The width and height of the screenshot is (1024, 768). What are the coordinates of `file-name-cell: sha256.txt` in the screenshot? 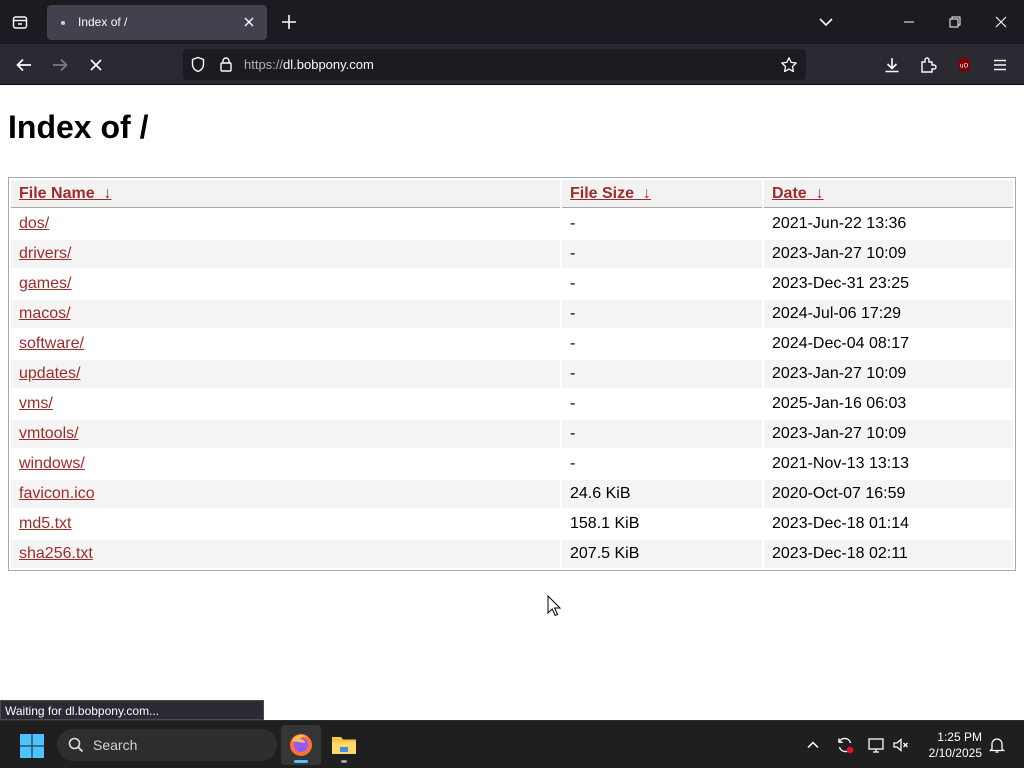 It's located at (285, 554).